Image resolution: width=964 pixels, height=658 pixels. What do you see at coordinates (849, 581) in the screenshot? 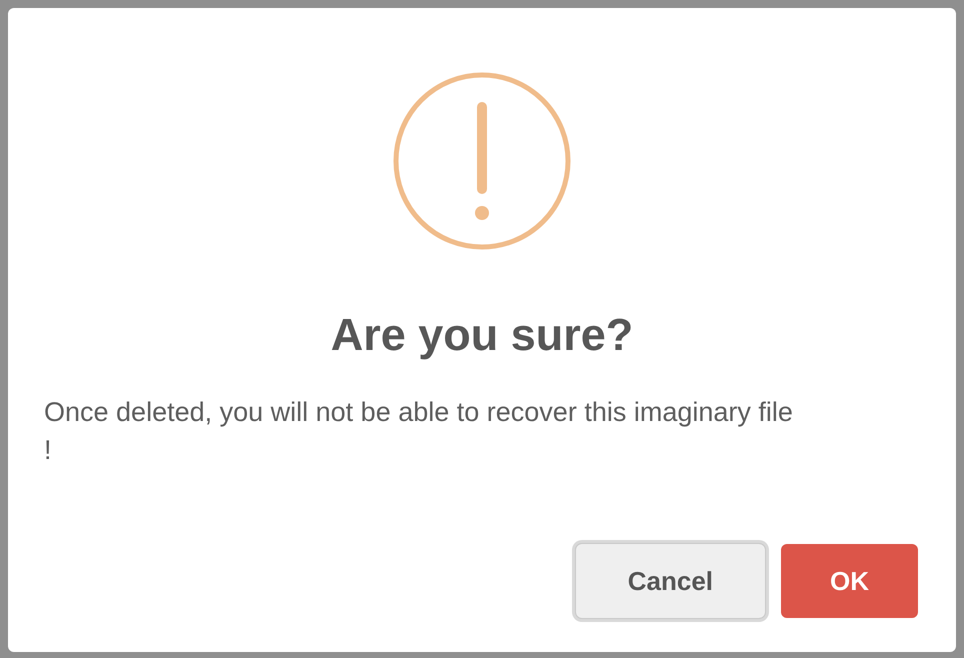
I see `ok-button: OK` at bounding box center [849, 581].